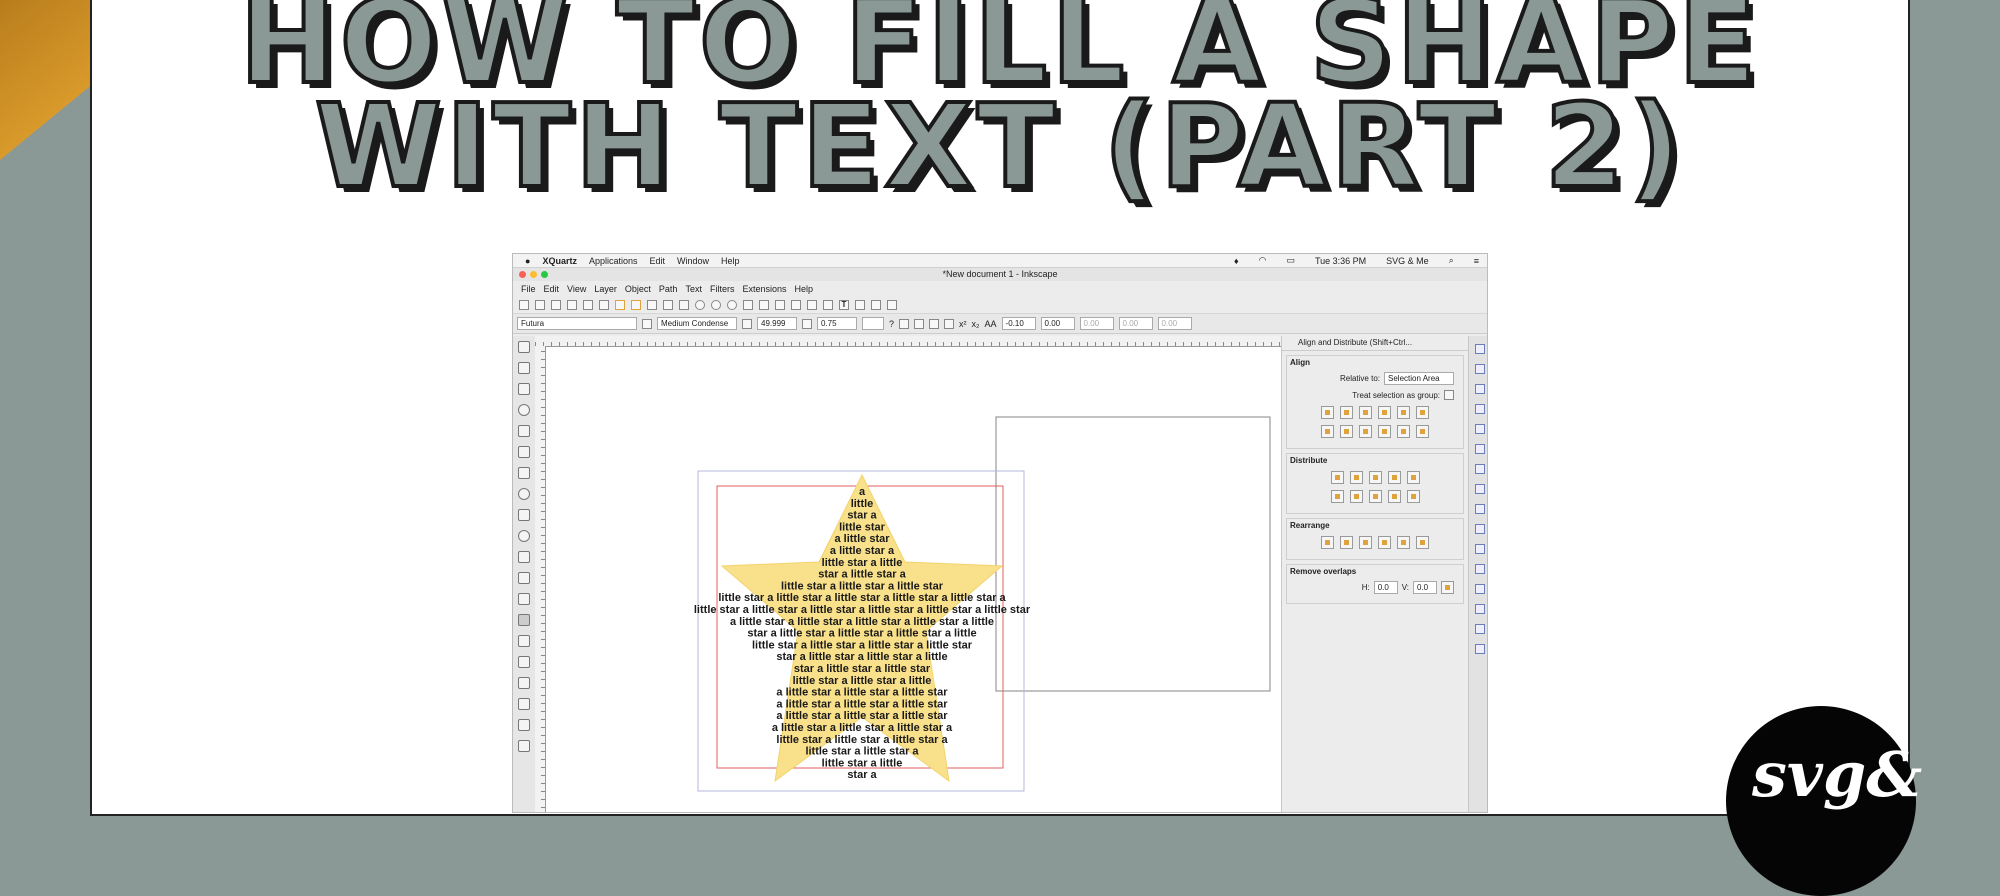 This screenshot has height=896, width=2000. Describe the element at coordinates (524, 557) in the screenshot. I see `pencil-tool-icon` at that location.